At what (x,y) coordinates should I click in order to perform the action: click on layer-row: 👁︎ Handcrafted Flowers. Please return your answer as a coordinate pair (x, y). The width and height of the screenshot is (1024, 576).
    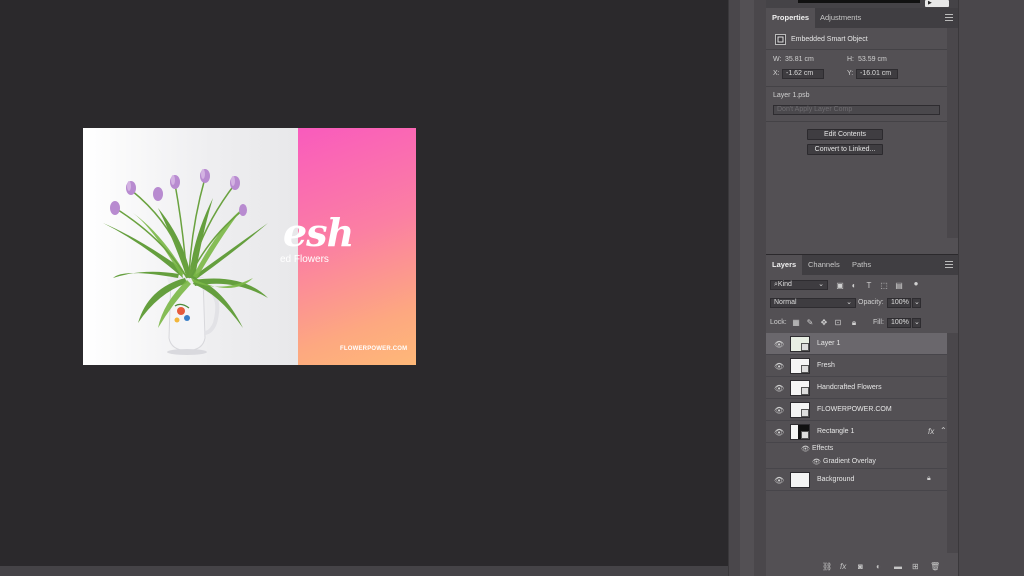
    Looking at the image, I should click on (856, 388).